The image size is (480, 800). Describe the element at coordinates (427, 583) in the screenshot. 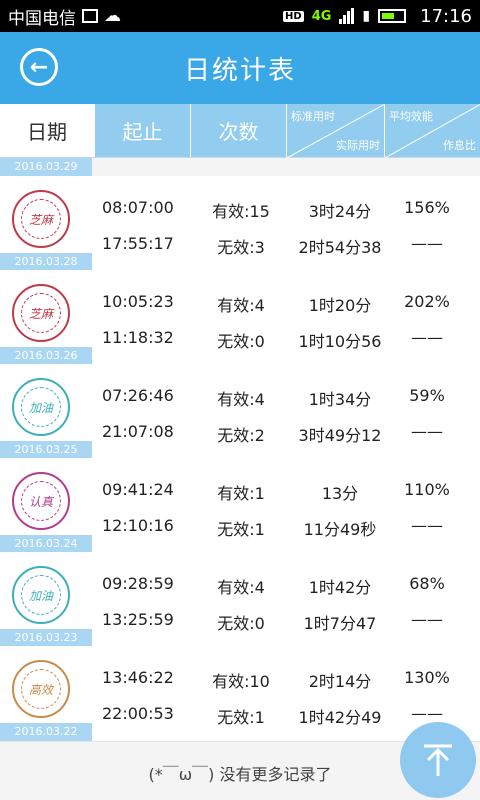

I see `efficiency: 68%` at that location.